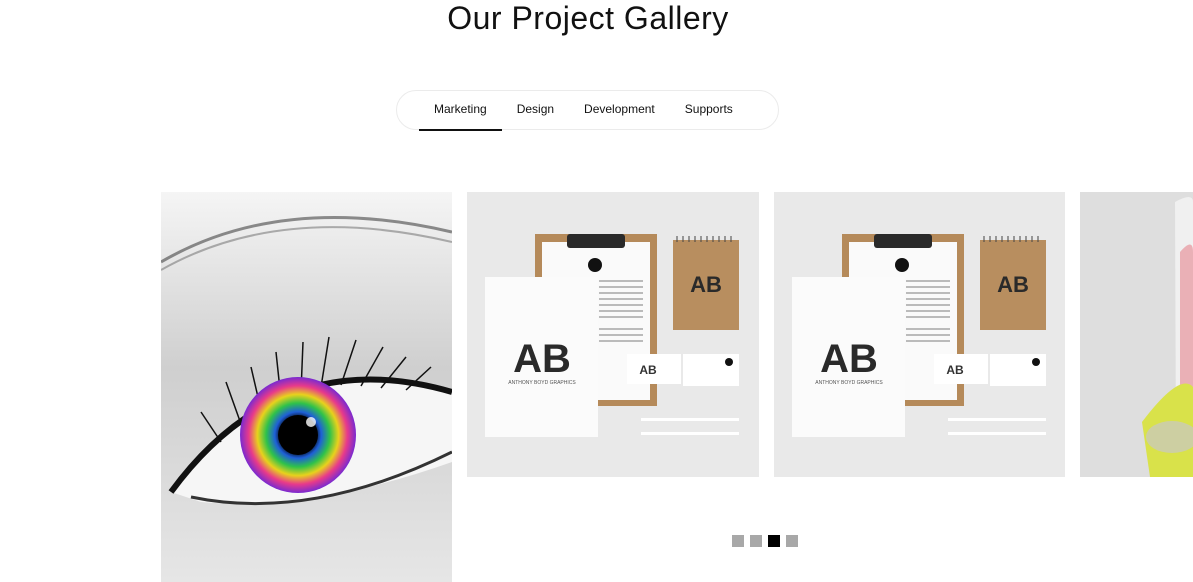  Describe the element at coordinates (765, 541) in the screenshot. I see `gallery-pagination` at that location.